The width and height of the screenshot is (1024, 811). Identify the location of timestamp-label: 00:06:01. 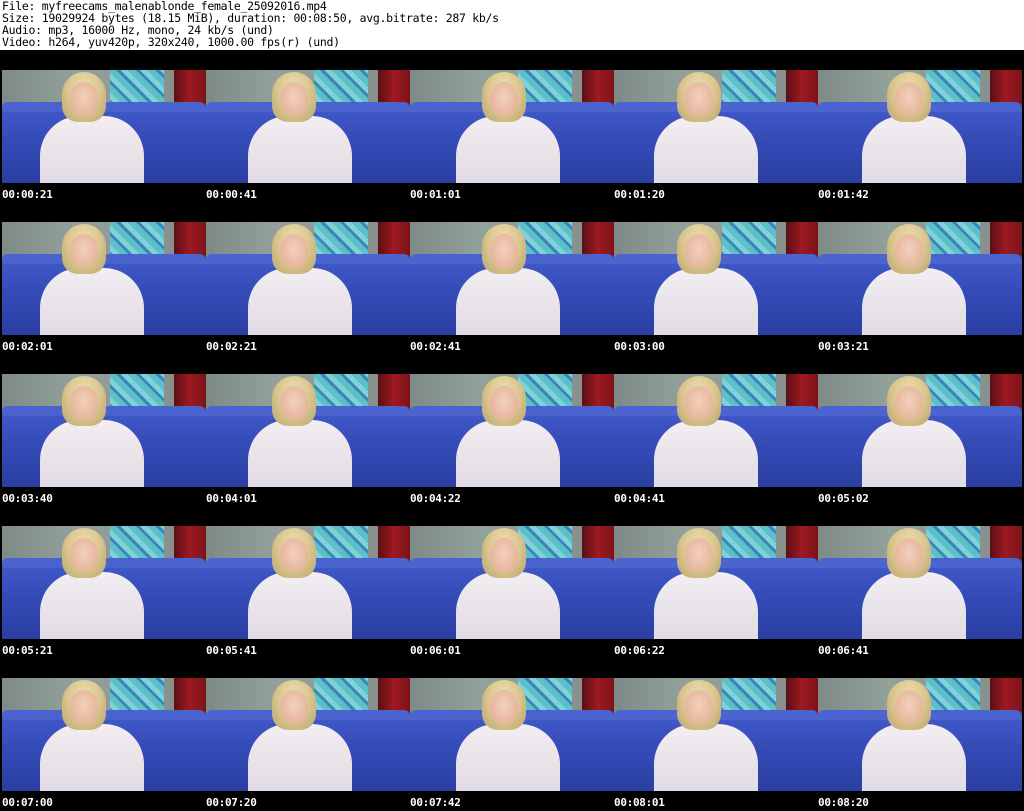
(435, 650).